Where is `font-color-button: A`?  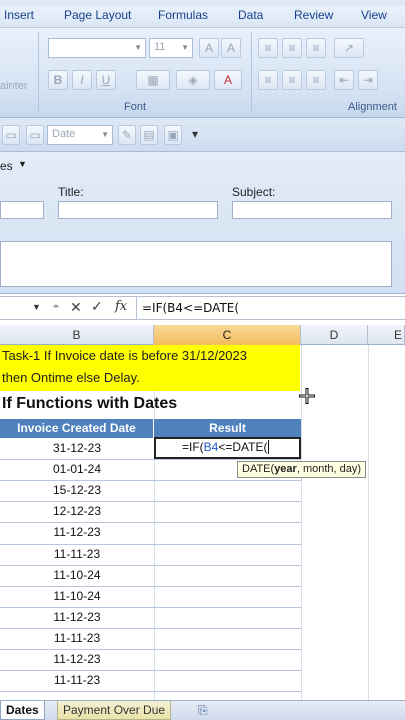 font-color-button: A is located at coordinates (228, 80).